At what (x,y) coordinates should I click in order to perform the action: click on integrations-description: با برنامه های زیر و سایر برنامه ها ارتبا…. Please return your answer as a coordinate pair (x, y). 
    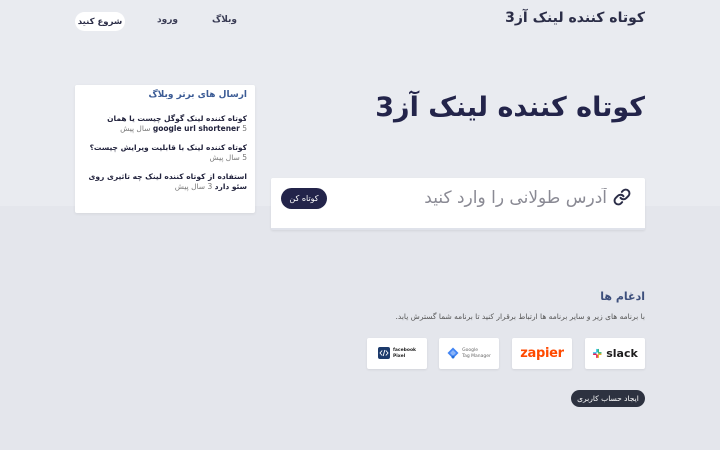
    Looking at the image, I should click on (520, 316).